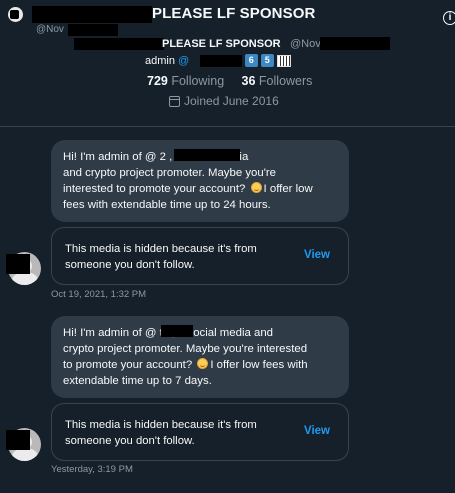 The height and width of the screenshot is (493, 455). What do you see at coordinates (227, 126) in the screenshot?
I see `divider` at bounding box center [227, 126].